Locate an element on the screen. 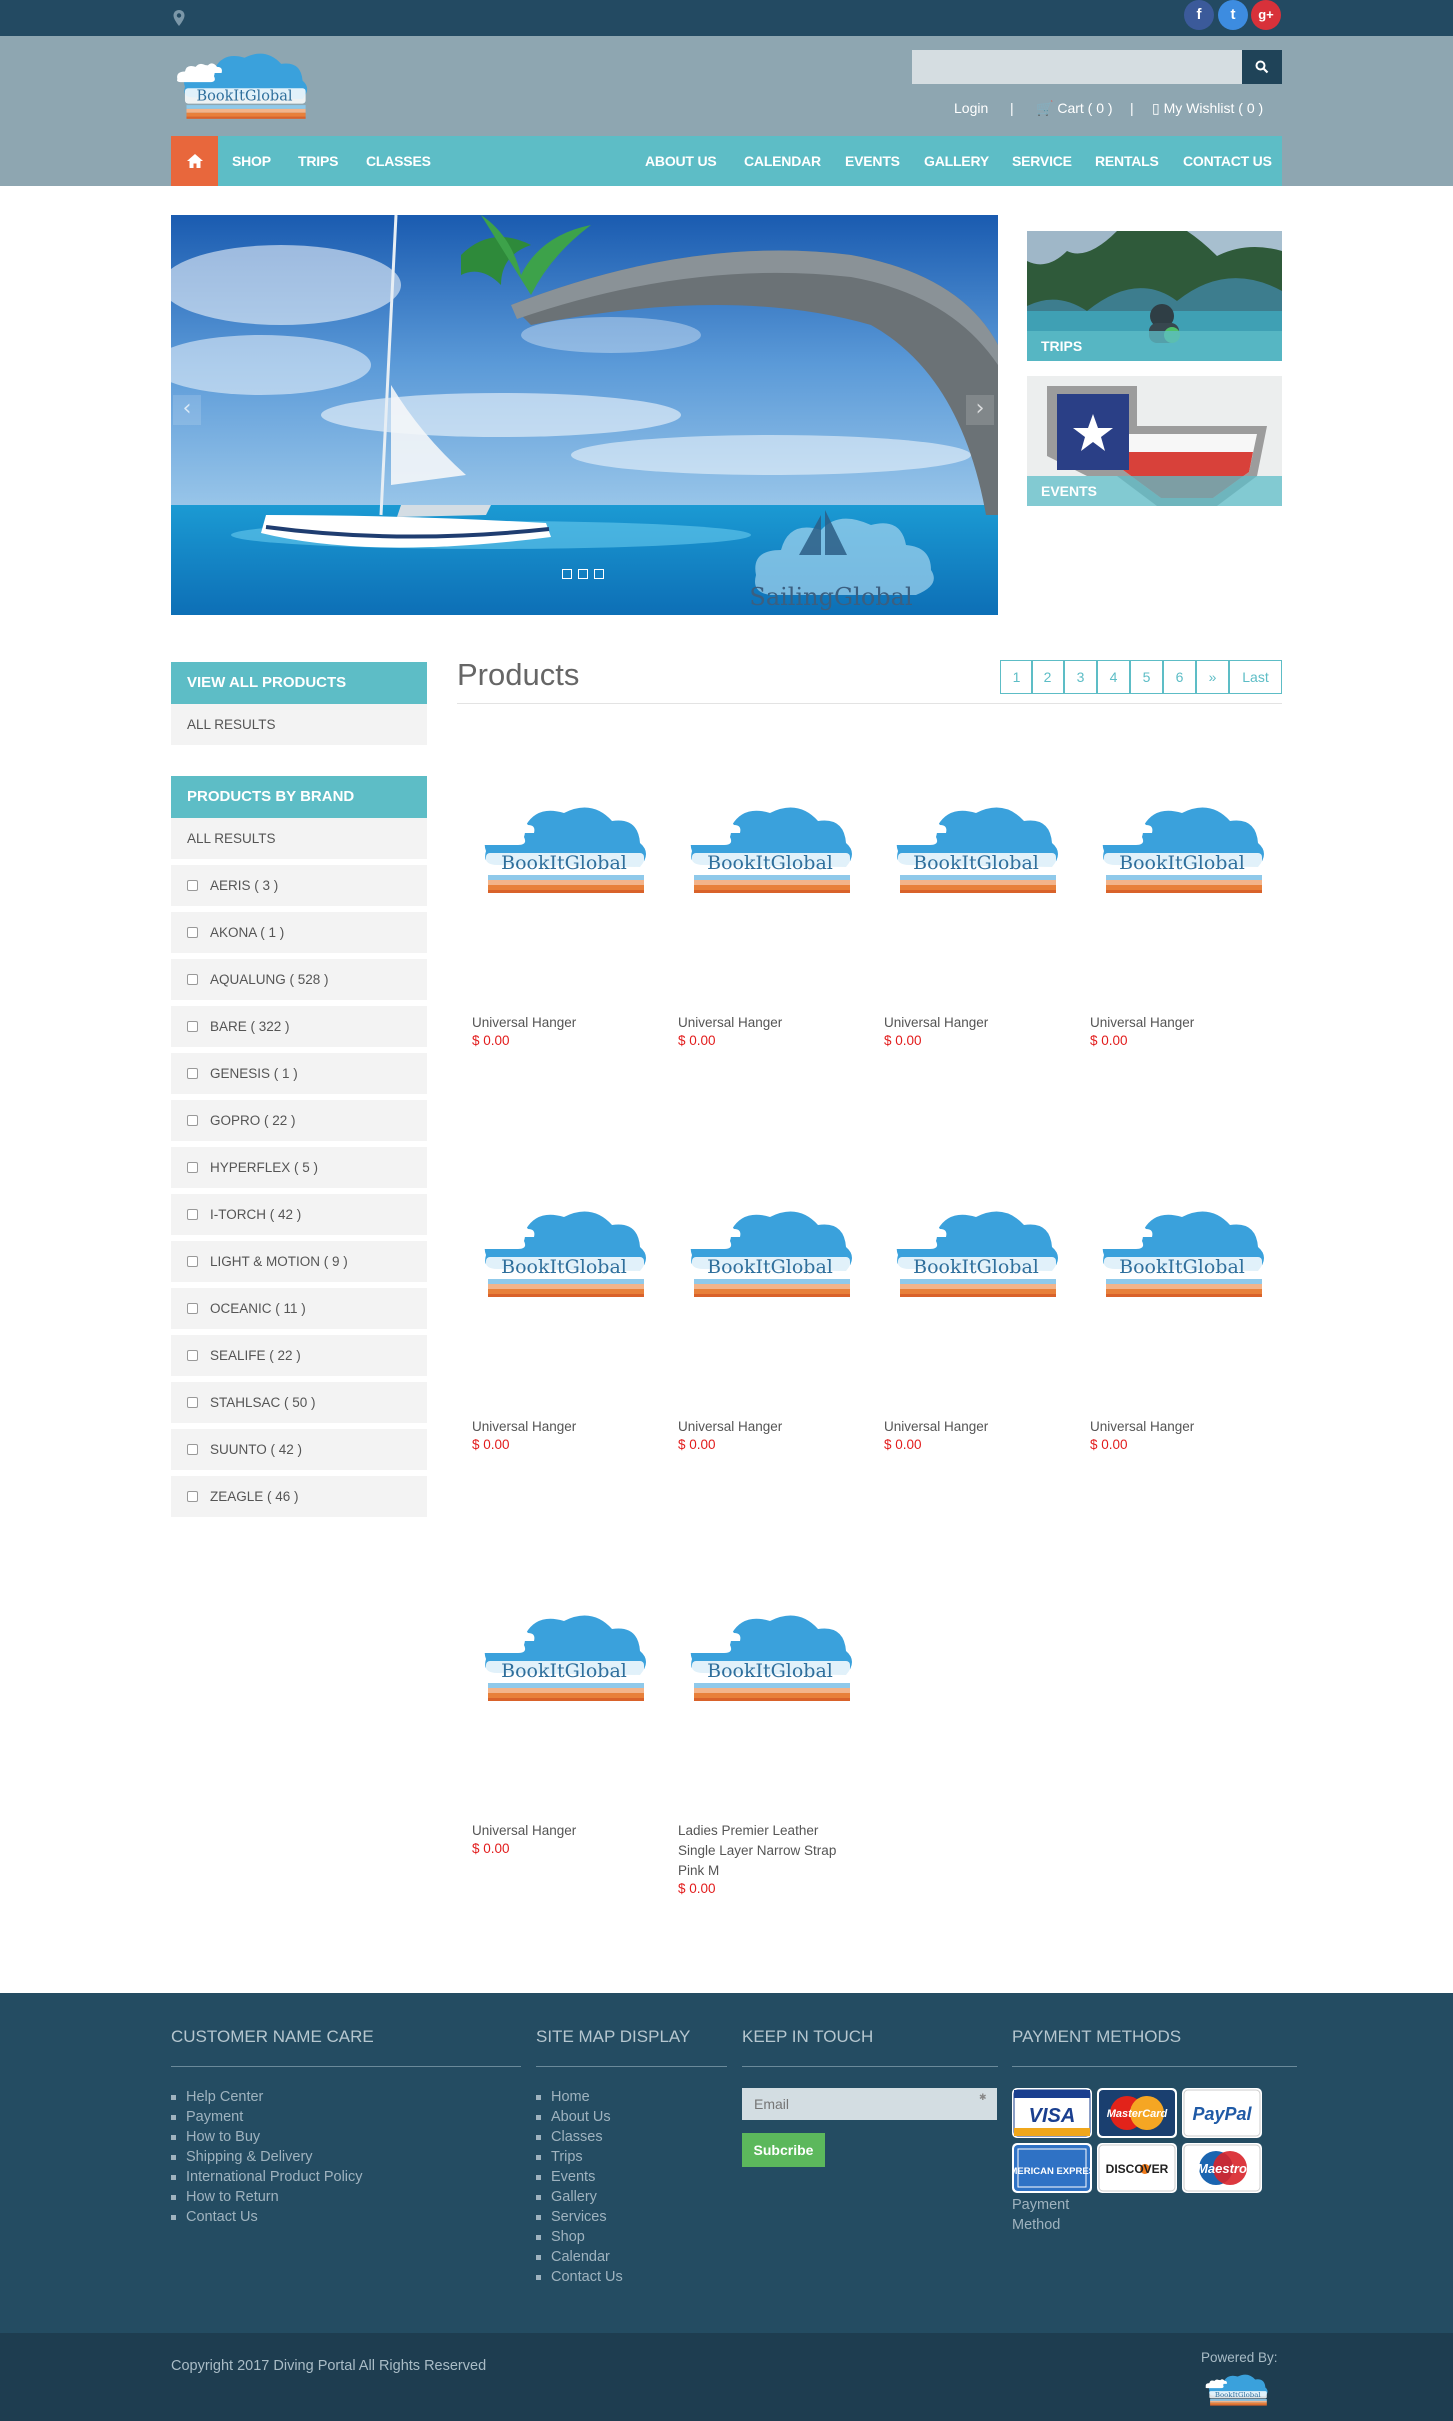 This screenshot has height=2421, width=1453. footer-link: Home is located at coordinates (579, 2097).